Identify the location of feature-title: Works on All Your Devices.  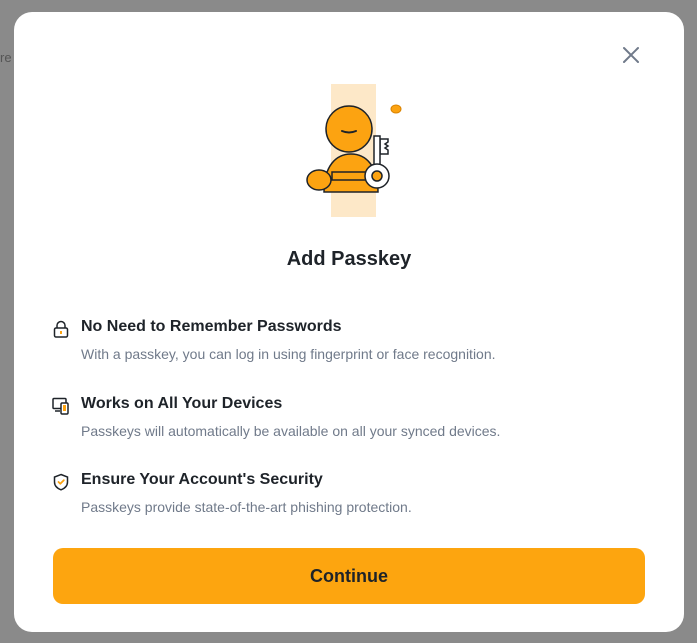
(182, 403).